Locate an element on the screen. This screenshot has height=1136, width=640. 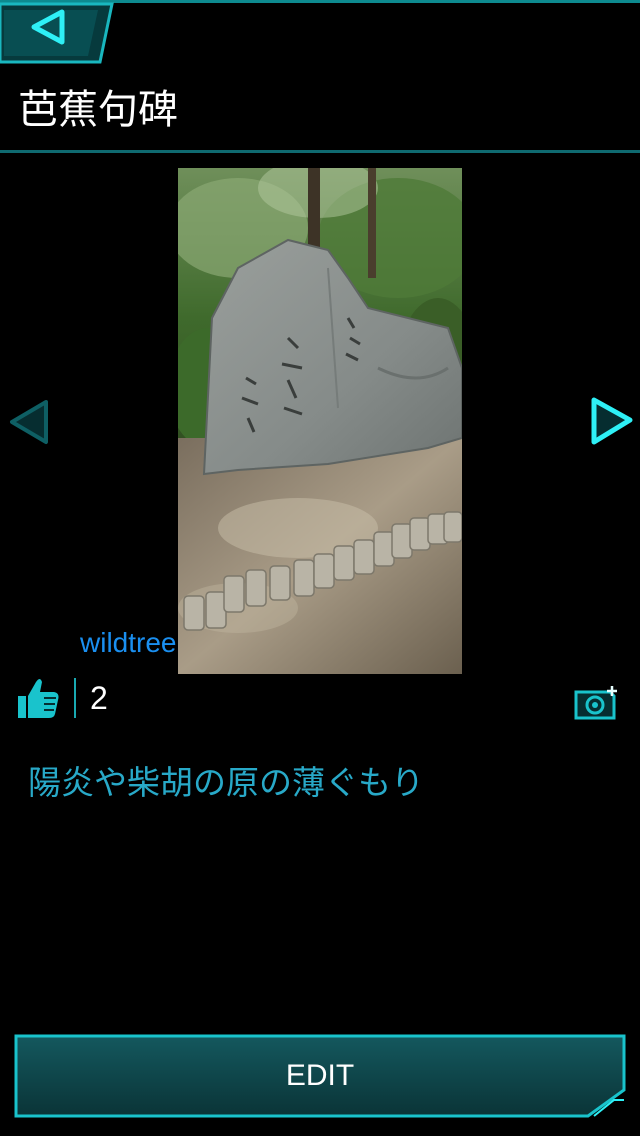
thumbs-up-icon is located at coordinates (38, 698).